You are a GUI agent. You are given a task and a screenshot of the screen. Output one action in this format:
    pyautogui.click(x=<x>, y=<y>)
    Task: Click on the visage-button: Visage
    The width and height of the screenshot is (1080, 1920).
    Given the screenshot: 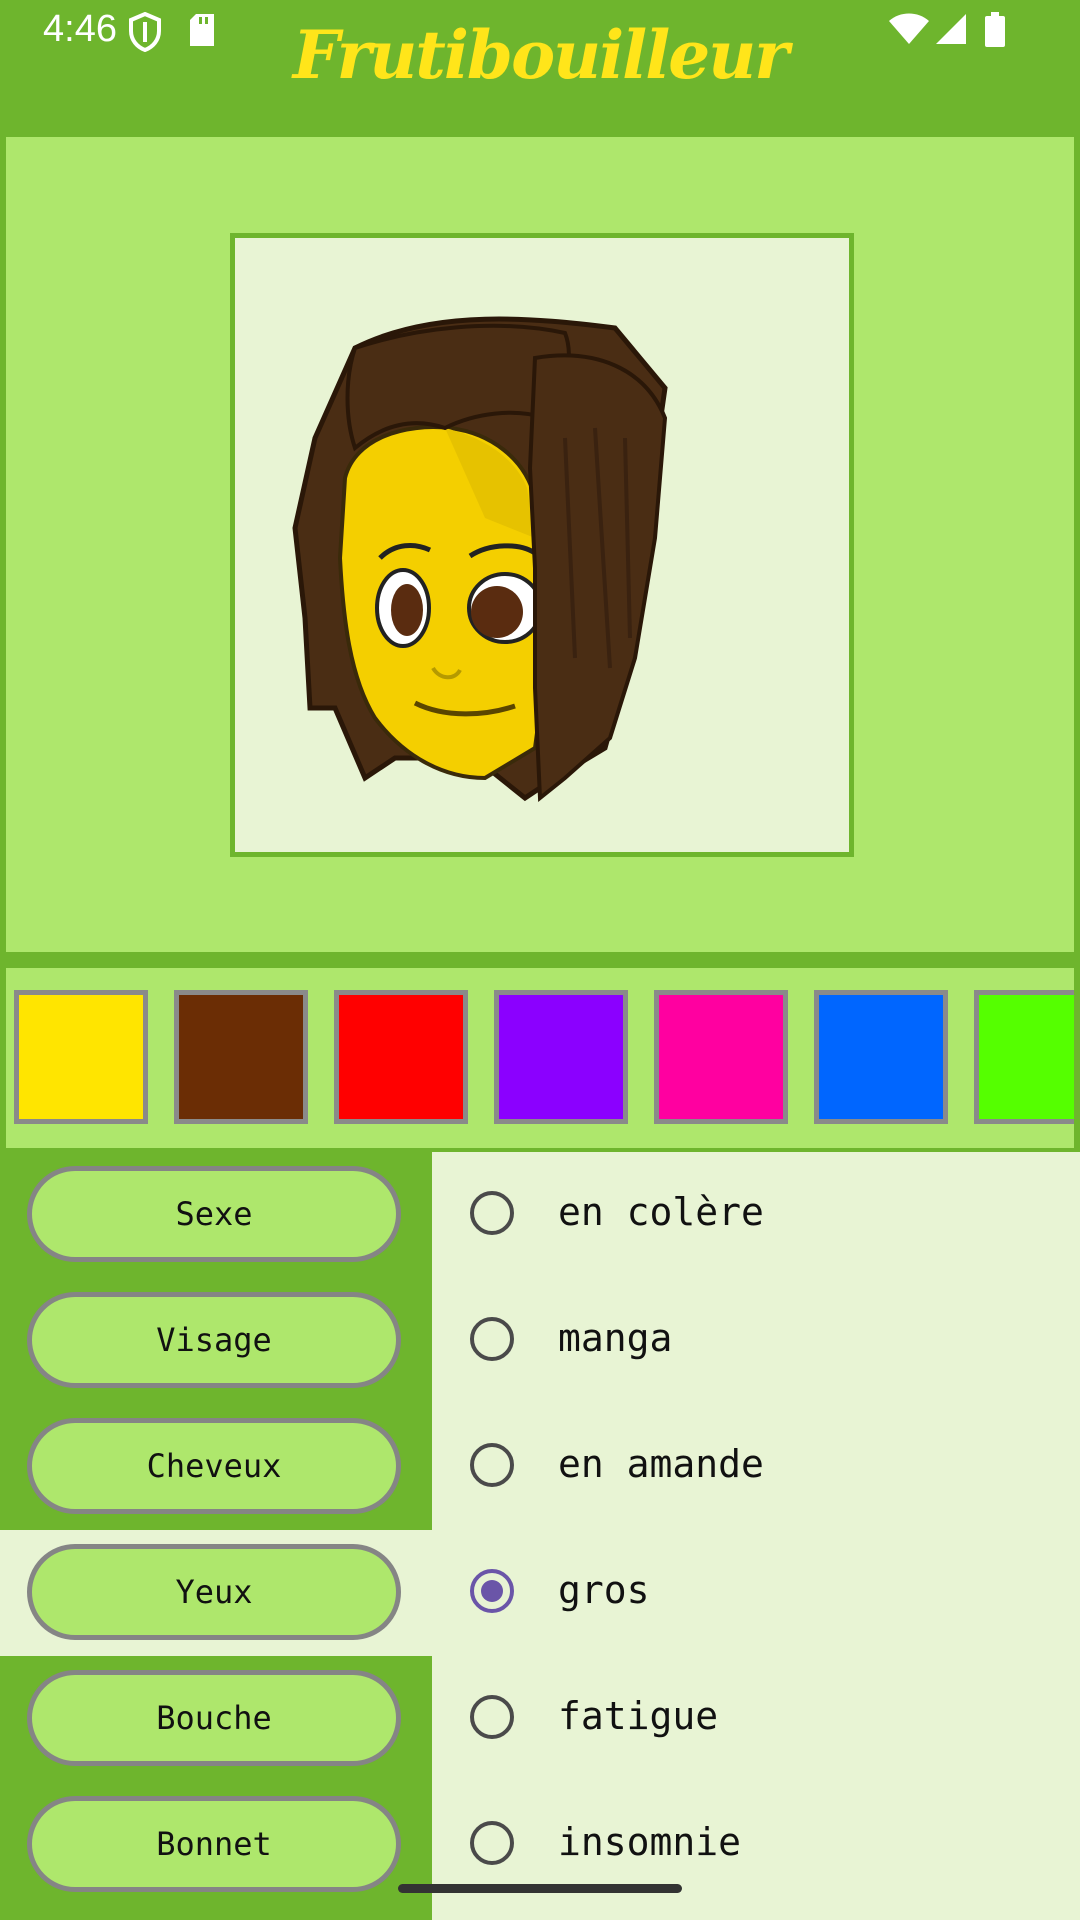 What is the action you would take?
    pyautogui.click(x=214, y=1340)
    